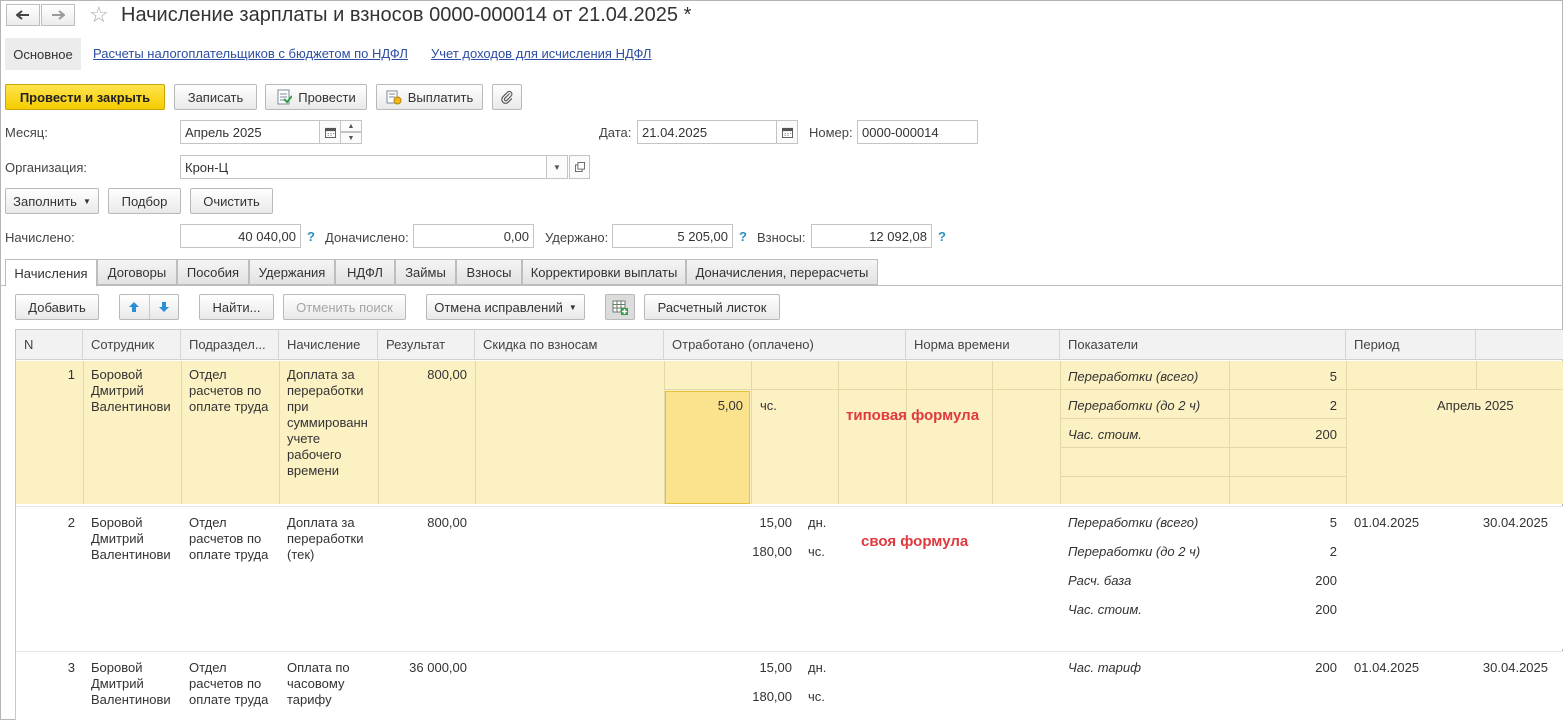 This screenshot has height=720, width=1563. What do you see at coordinates (672, 236) in the screenshot?
I see `withheld-field: 5 205,00` at bounding box center [672, 236].